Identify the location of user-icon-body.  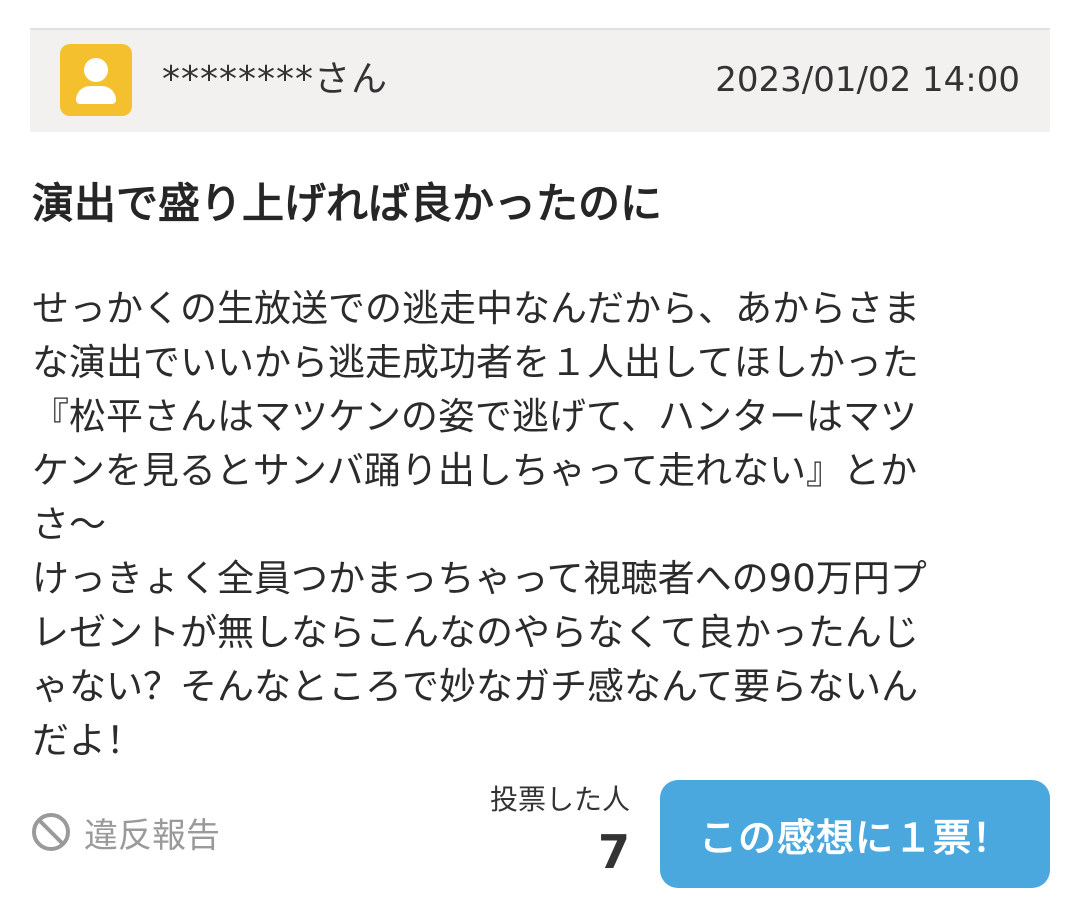
(96, 95).